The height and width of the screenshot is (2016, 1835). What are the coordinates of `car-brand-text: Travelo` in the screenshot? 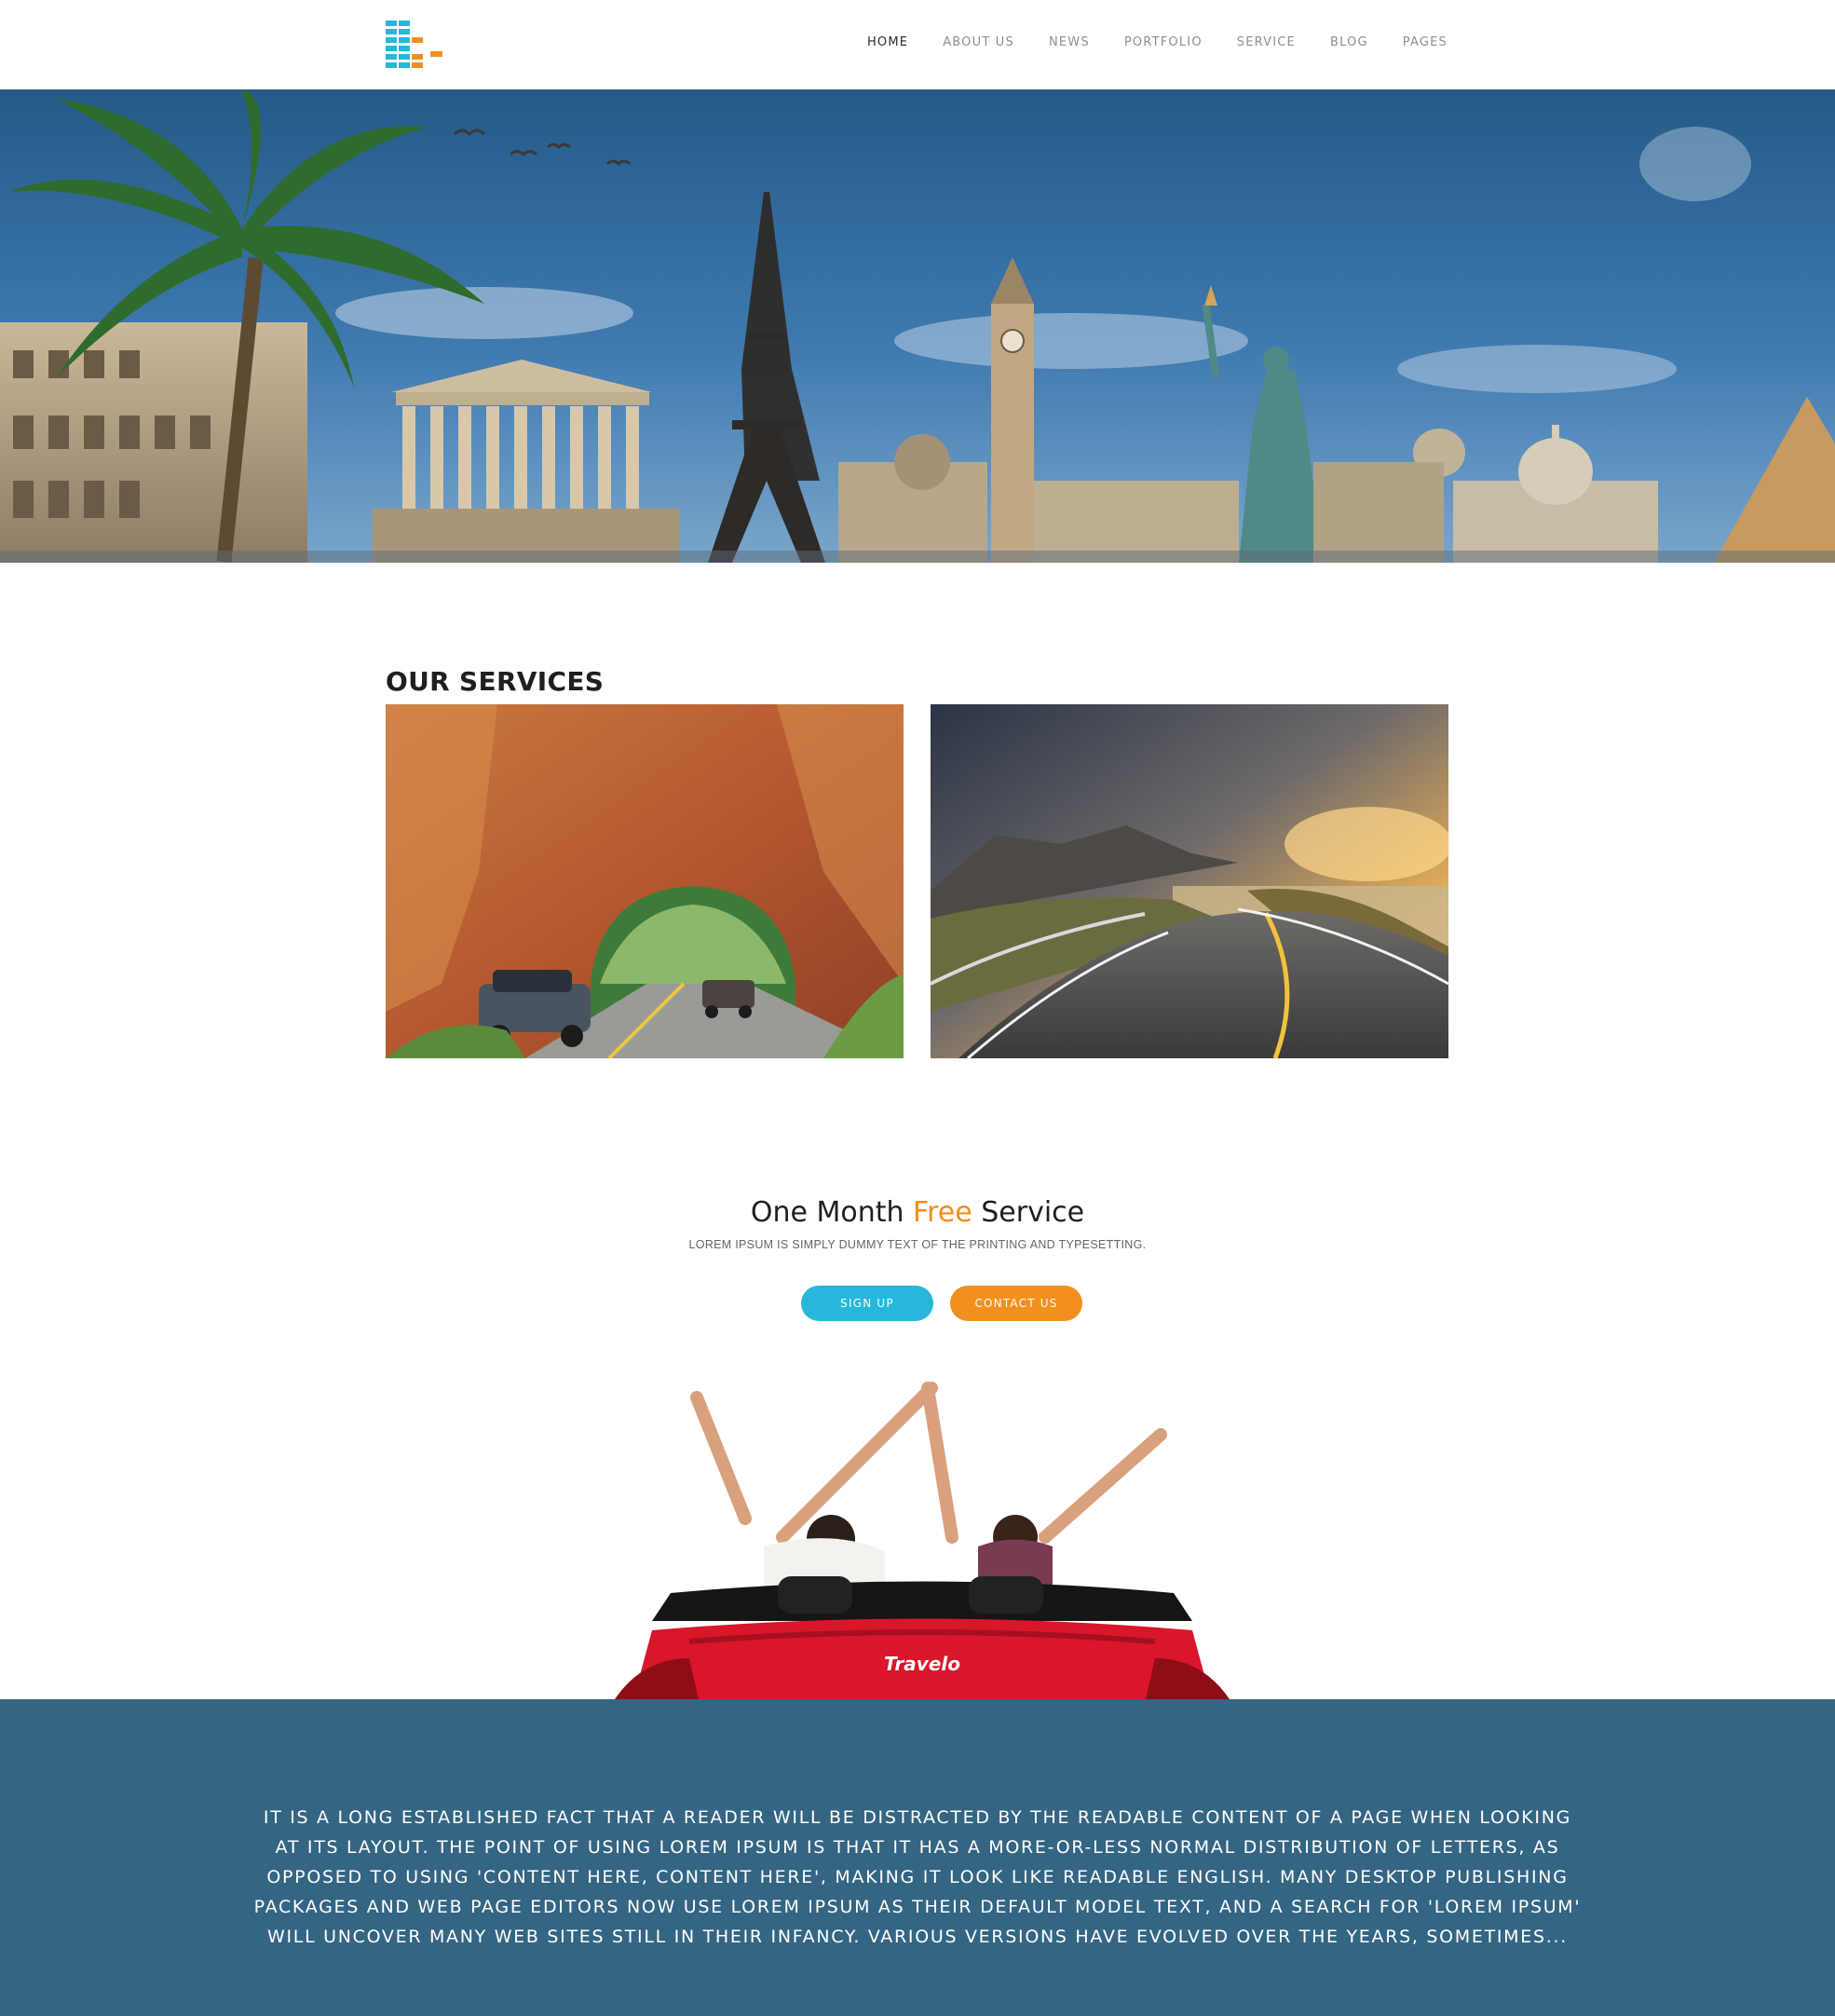 It's located at (922, 1664).